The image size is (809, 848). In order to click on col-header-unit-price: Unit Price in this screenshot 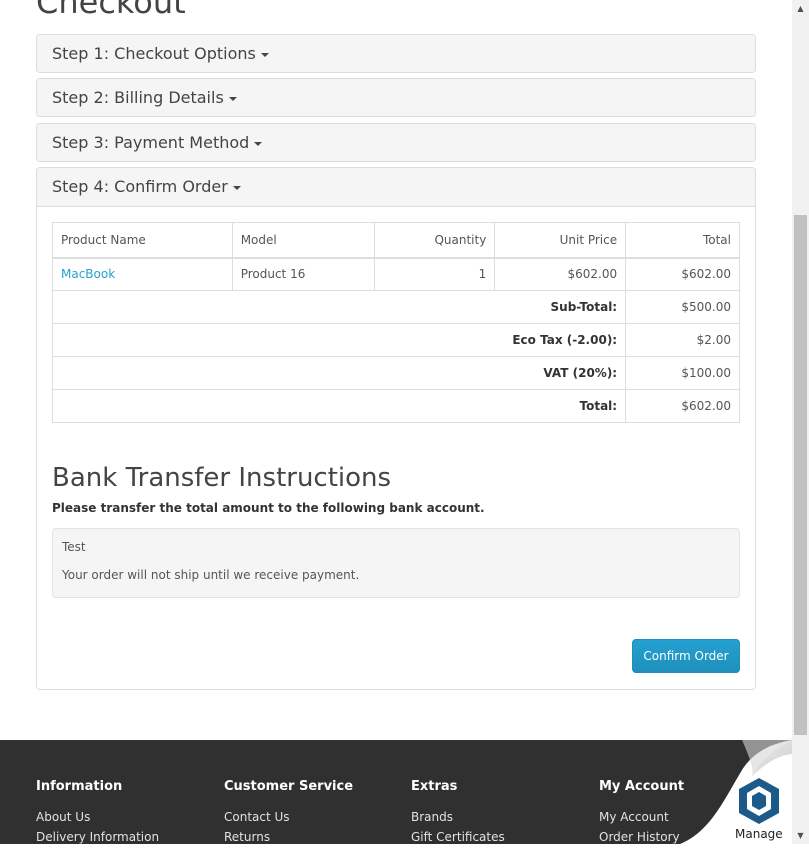, I will do `click(560, 240)`.